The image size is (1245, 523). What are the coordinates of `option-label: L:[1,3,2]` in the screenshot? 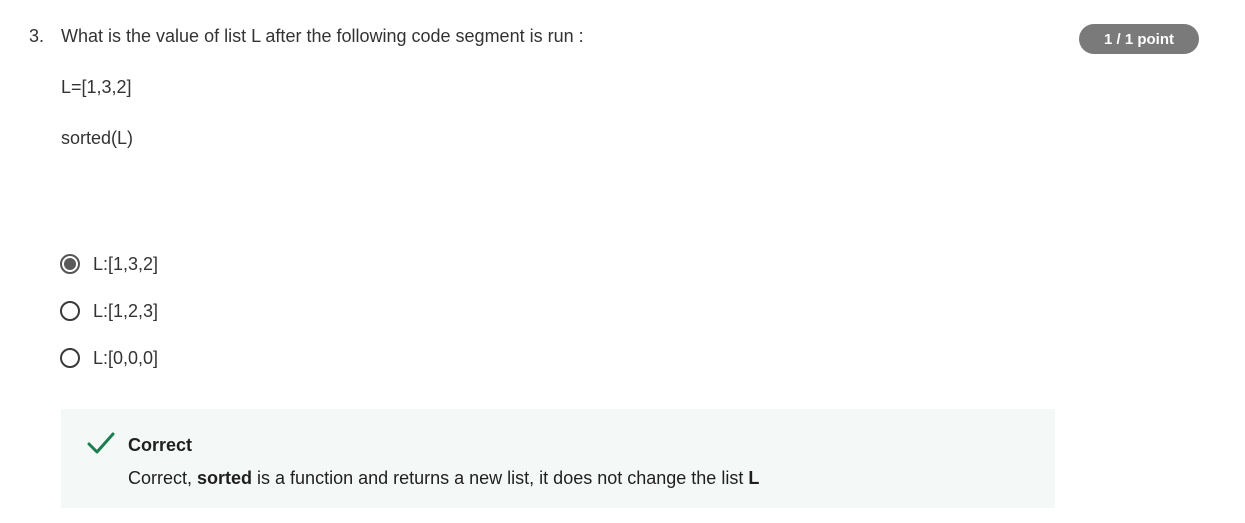 It's located at (126, 263).